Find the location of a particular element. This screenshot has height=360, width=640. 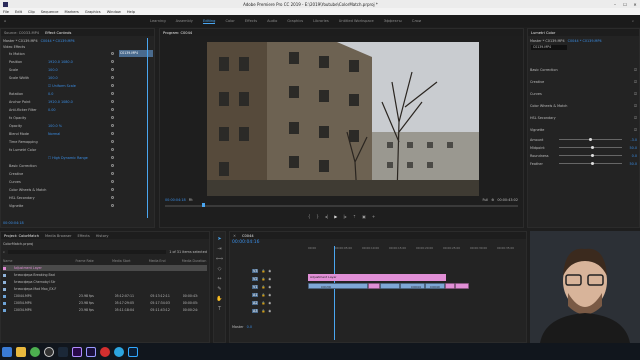

slip-icon: ↔ is located at coordinates (219, 279).